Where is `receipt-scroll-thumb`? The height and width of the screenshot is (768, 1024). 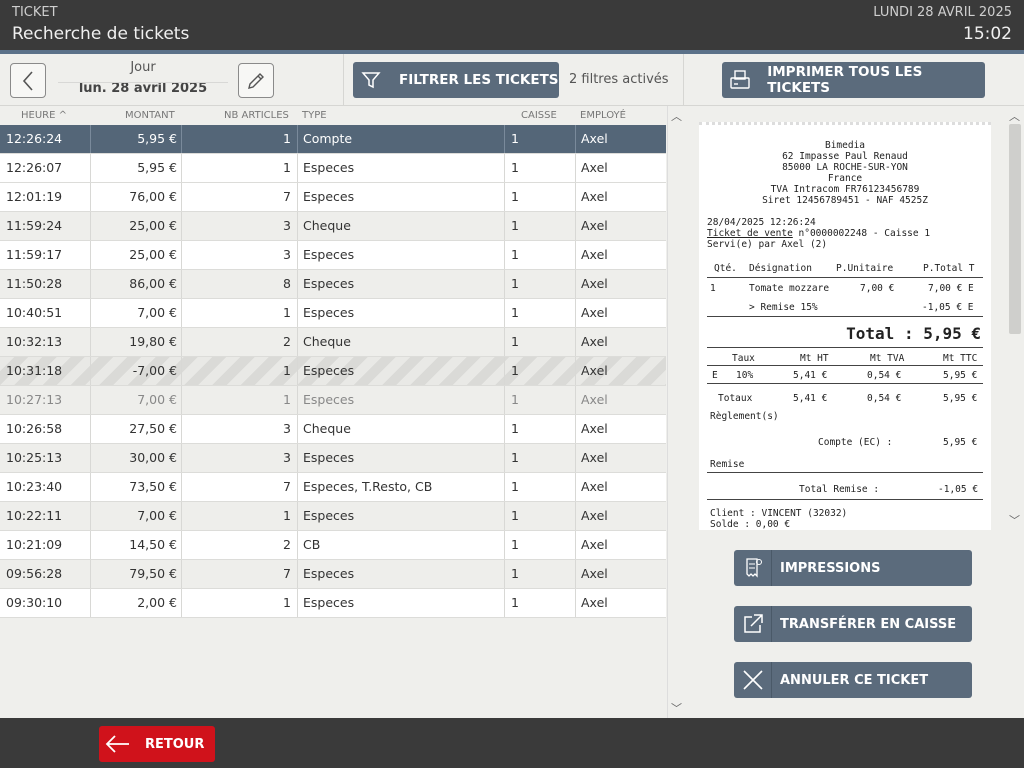 receipt-scroll-thumb is located at coordinates (1015, 229).